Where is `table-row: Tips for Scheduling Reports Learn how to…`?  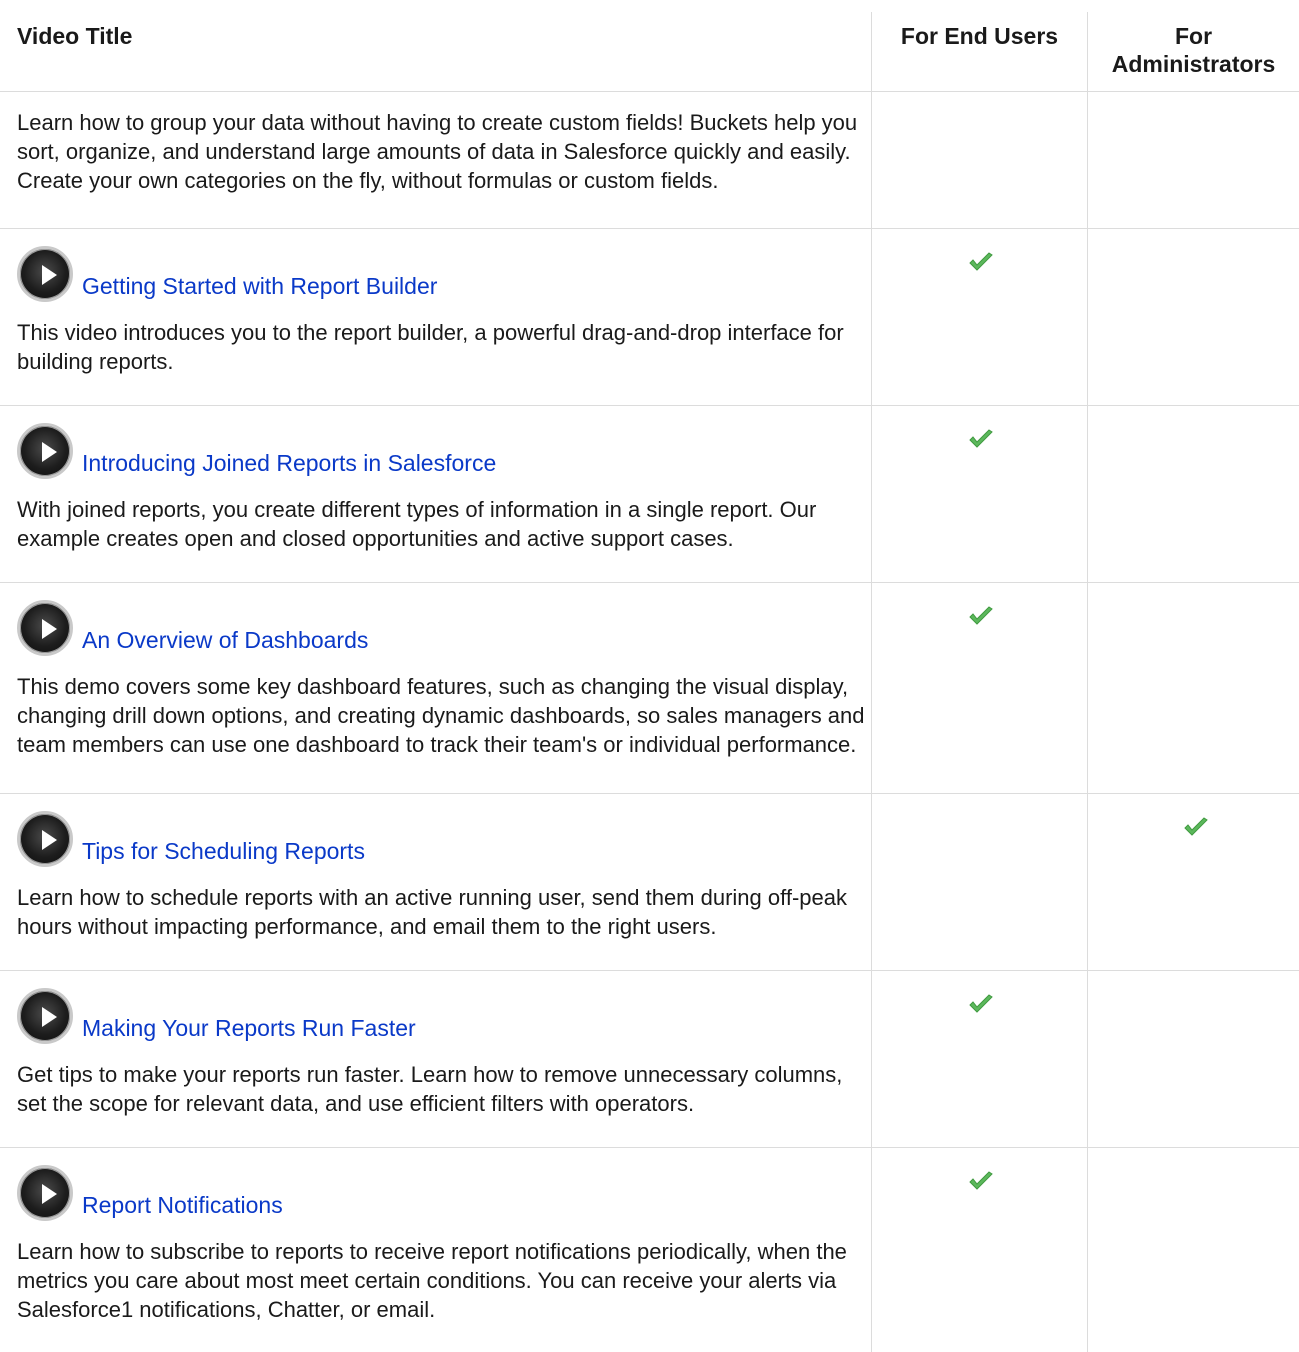
table-row: Tips for Scheduling Reports Learn how to… is located at coordinates (649, 882).